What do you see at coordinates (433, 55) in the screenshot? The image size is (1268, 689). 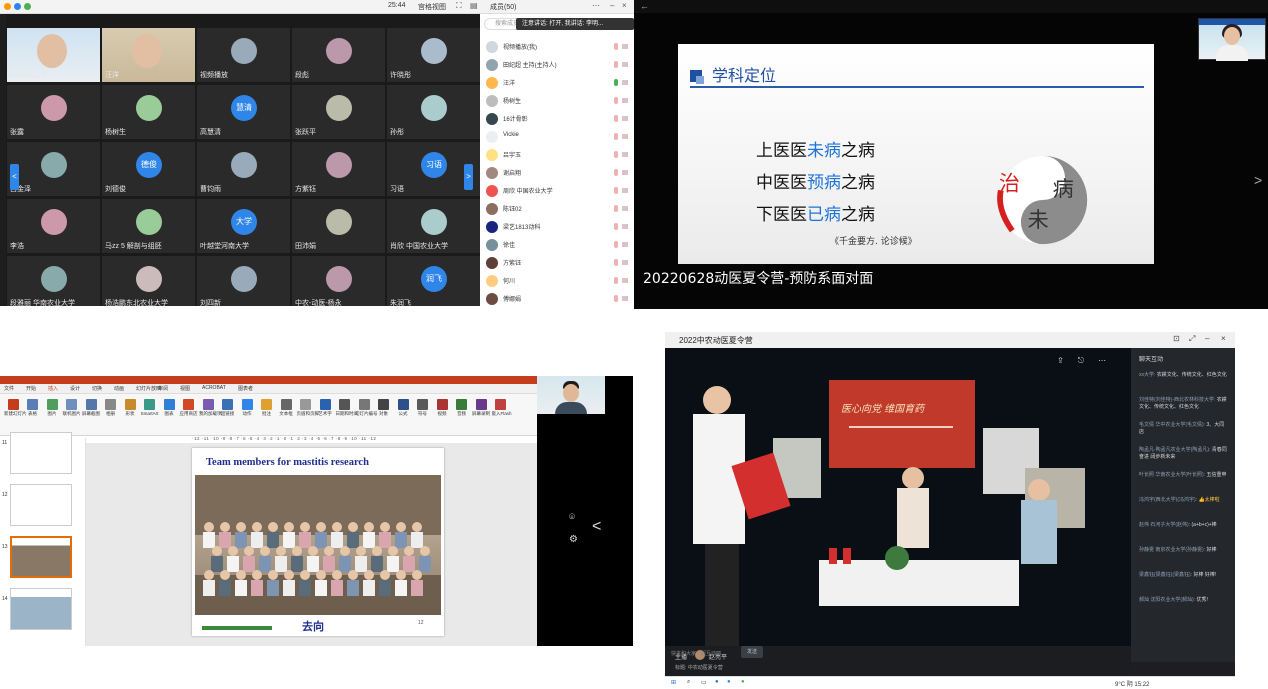 I see `video-tile: 许晓彤` at bounding box center [433, 55].